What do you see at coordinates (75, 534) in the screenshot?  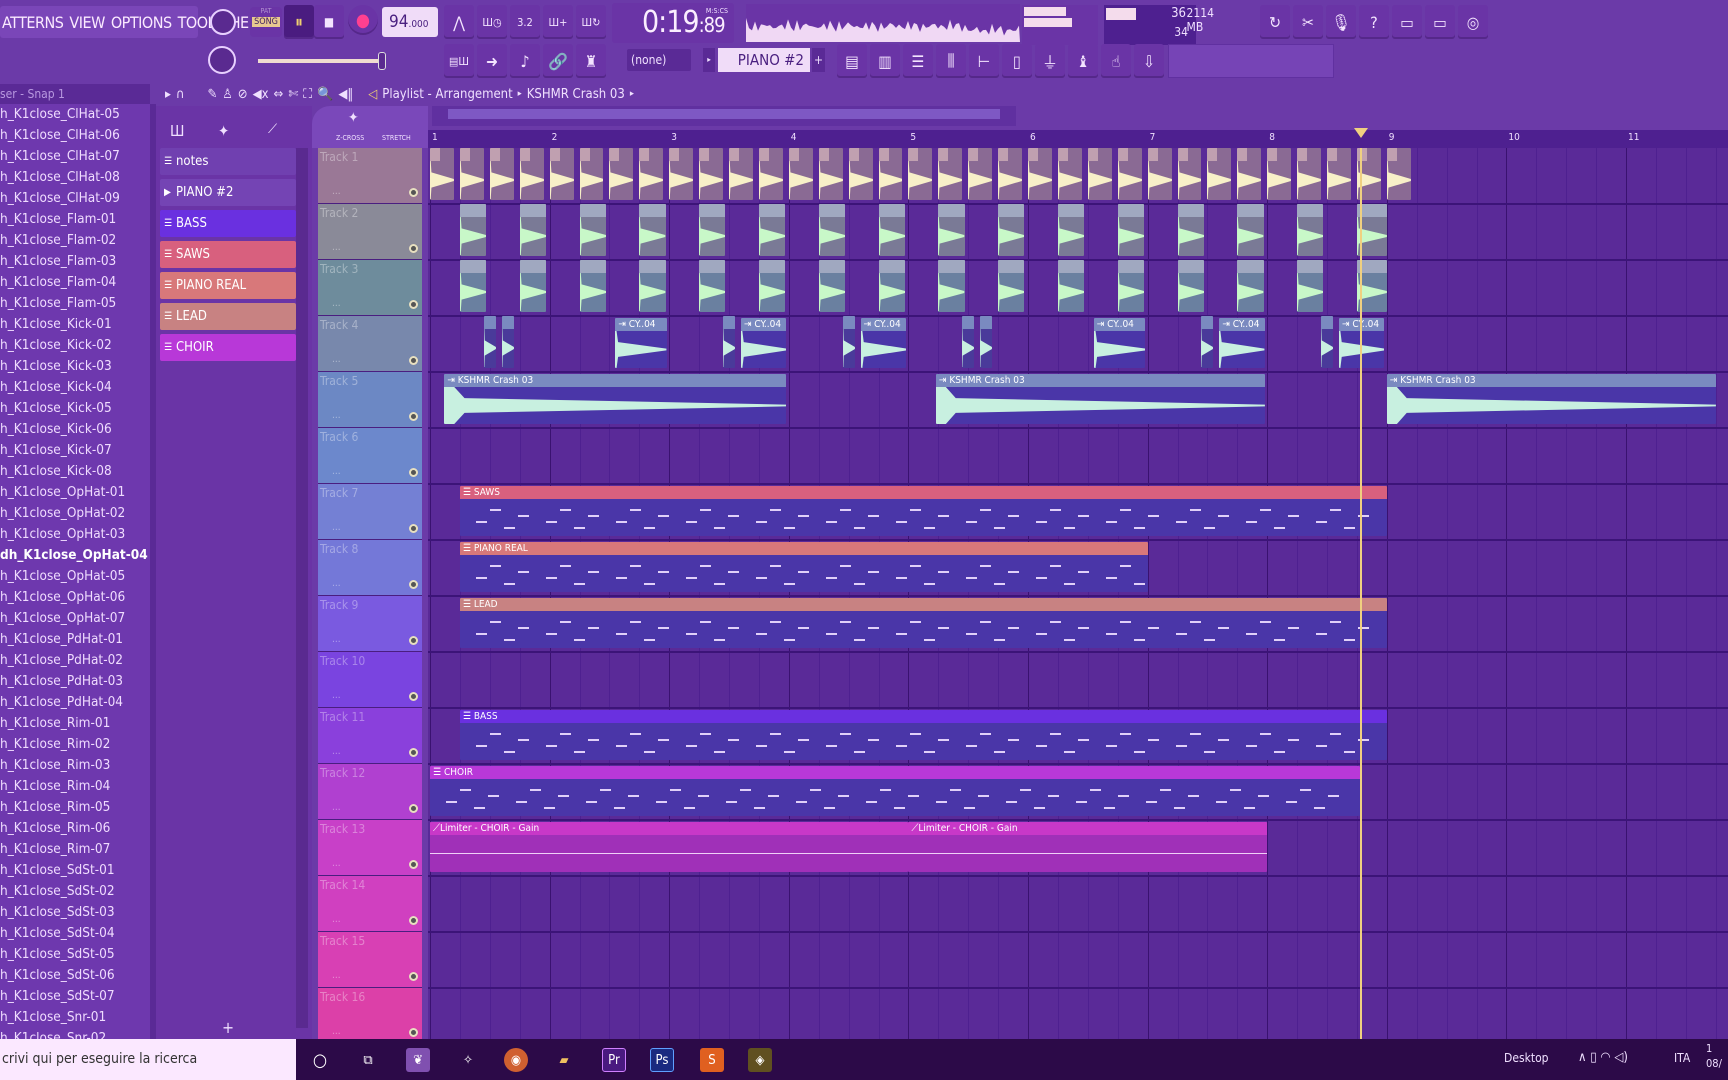 I see `browser-item: h_K1close_OpHat-03` at bounding box center [75, 534].